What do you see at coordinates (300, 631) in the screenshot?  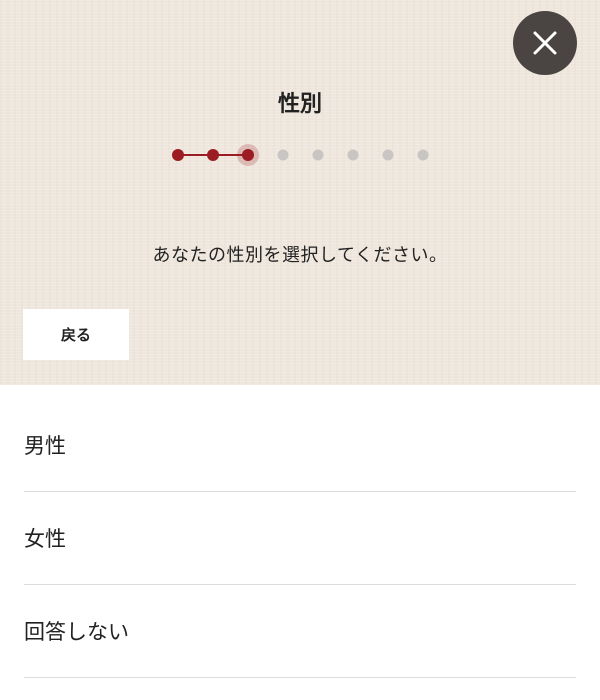 I see `option-no-answer: 回答しない` at bounding box center [300, 631].